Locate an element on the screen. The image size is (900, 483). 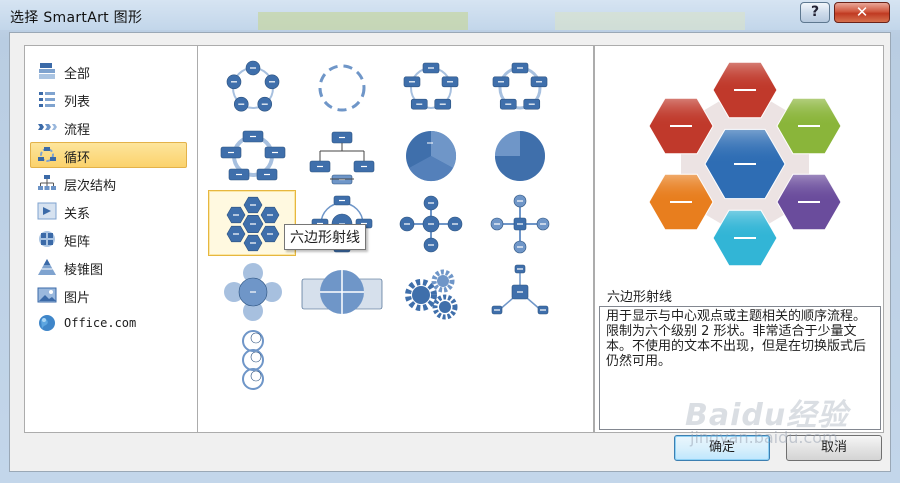
category-item: 层次结构 is located at coordinates (108, 183).